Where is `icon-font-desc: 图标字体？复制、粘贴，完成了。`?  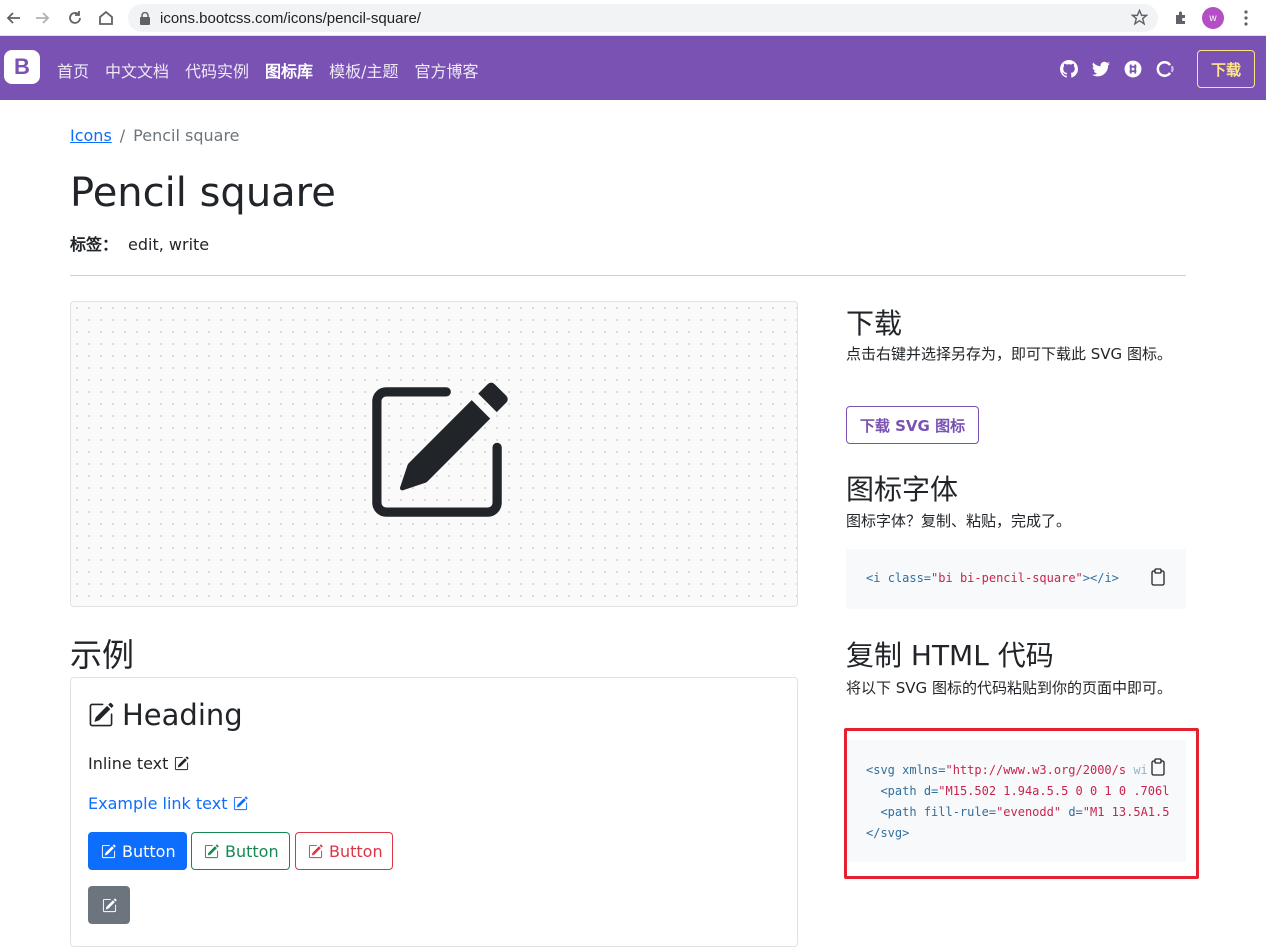
icon-font-desc: 图标字体？复制、粘贴，完成了。 is located at coordinates (959, 521).